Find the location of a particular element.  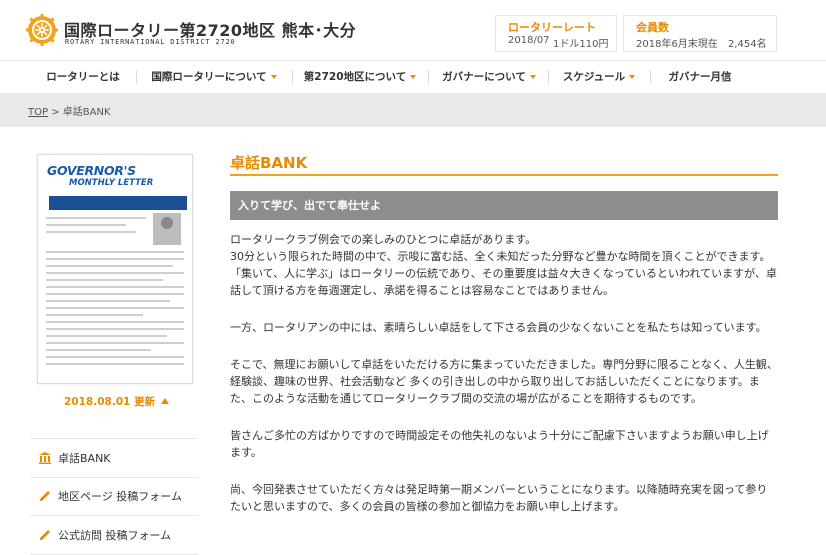

arrow-up-icon is located at coordinates (165, 401).